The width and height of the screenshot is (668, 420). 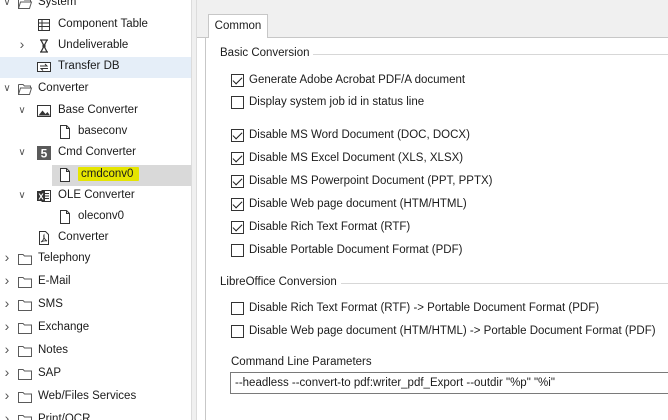 What do you see at coordinates (53, 350) in the screenshot?
I see `tree-item-label: Notes` at bounding box center [53, 350].